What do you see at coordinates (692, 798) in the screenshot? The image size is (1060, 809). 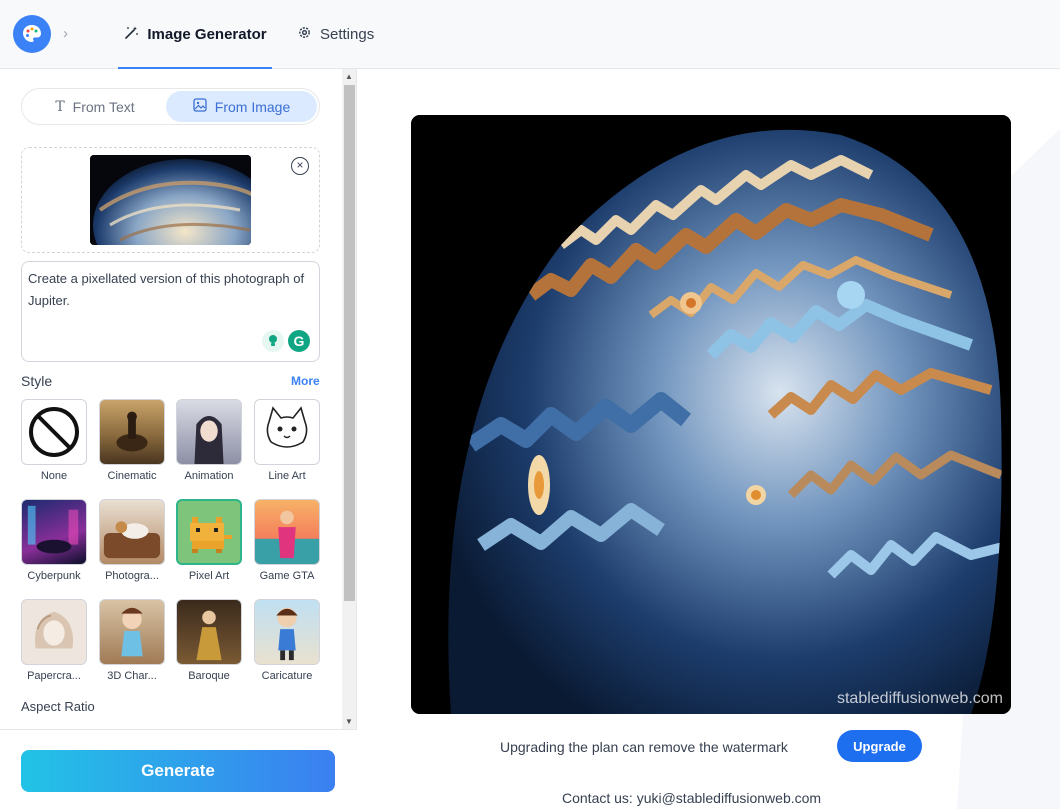 I see `contact-info: Contact us: yuki@stablediffusionweb.com` at bounding box center [692, 798].